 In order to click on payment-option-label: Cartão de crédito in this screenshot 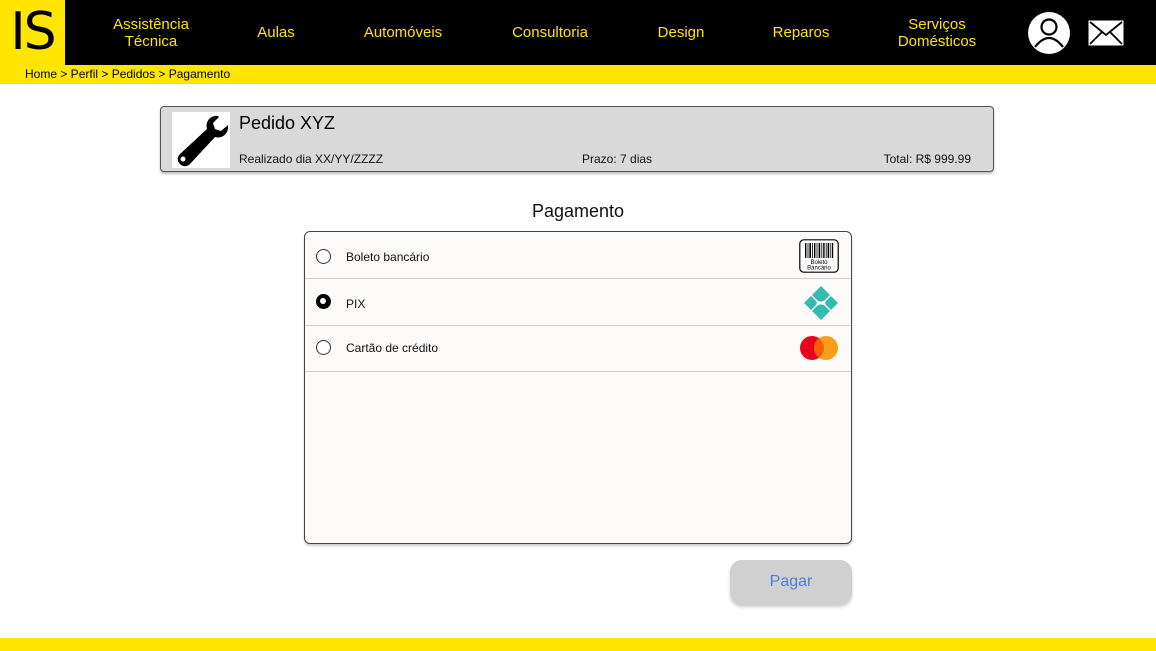, I will do `click(392, 348)`.